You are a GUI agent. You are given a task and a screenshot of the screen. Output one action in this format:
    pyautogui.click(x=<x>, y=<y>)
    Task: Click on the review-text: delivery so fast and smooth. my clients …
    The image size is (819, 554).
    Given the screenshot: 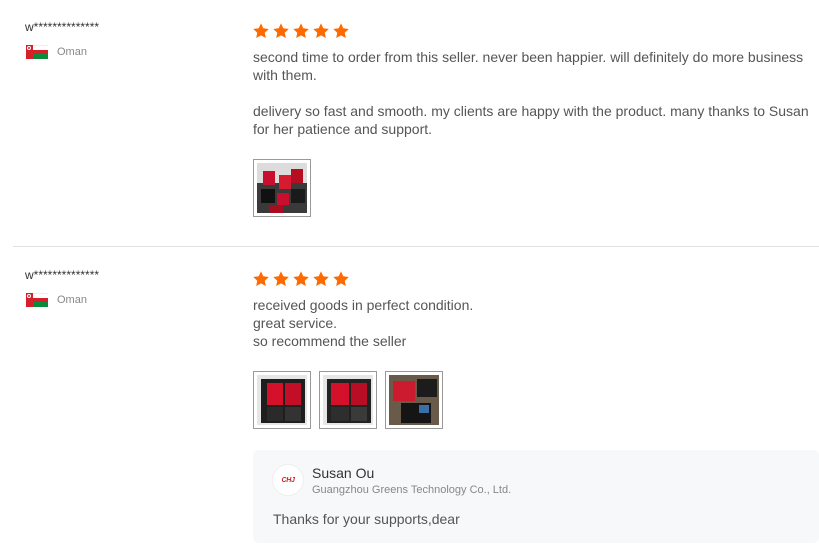 What is the action you would take?
    pyautogui.click(x=531, y=120)
    